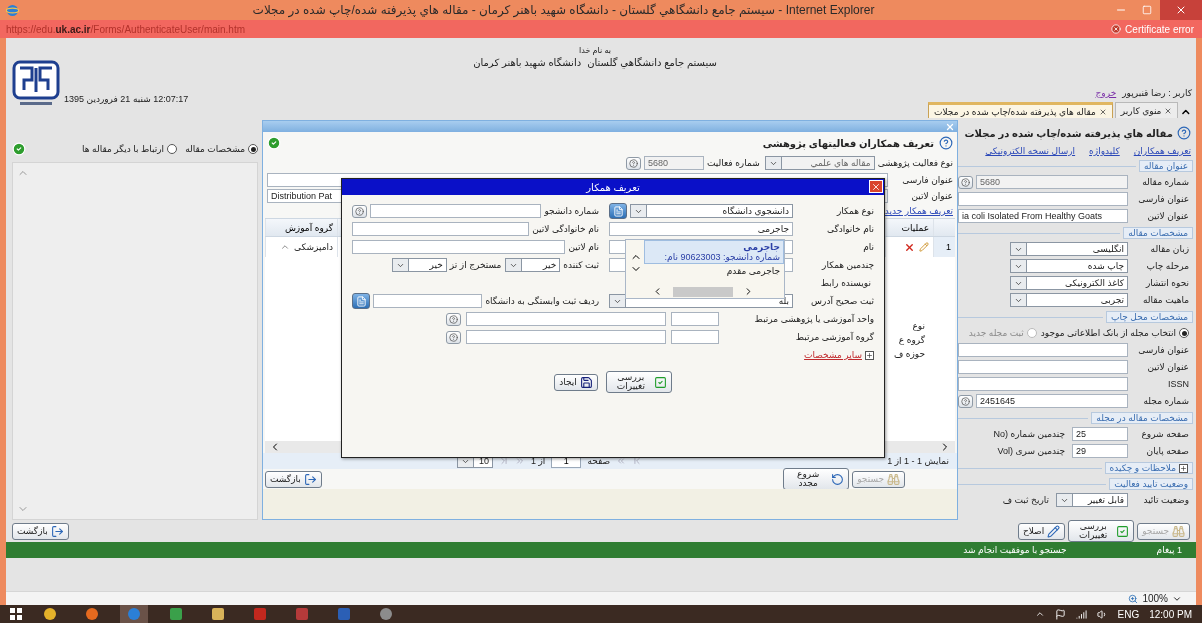 The image size is (1202, 623). Describe the element at coordinates (1178, 384) in the screenshot. I see `field-label: ISSN` at that location.